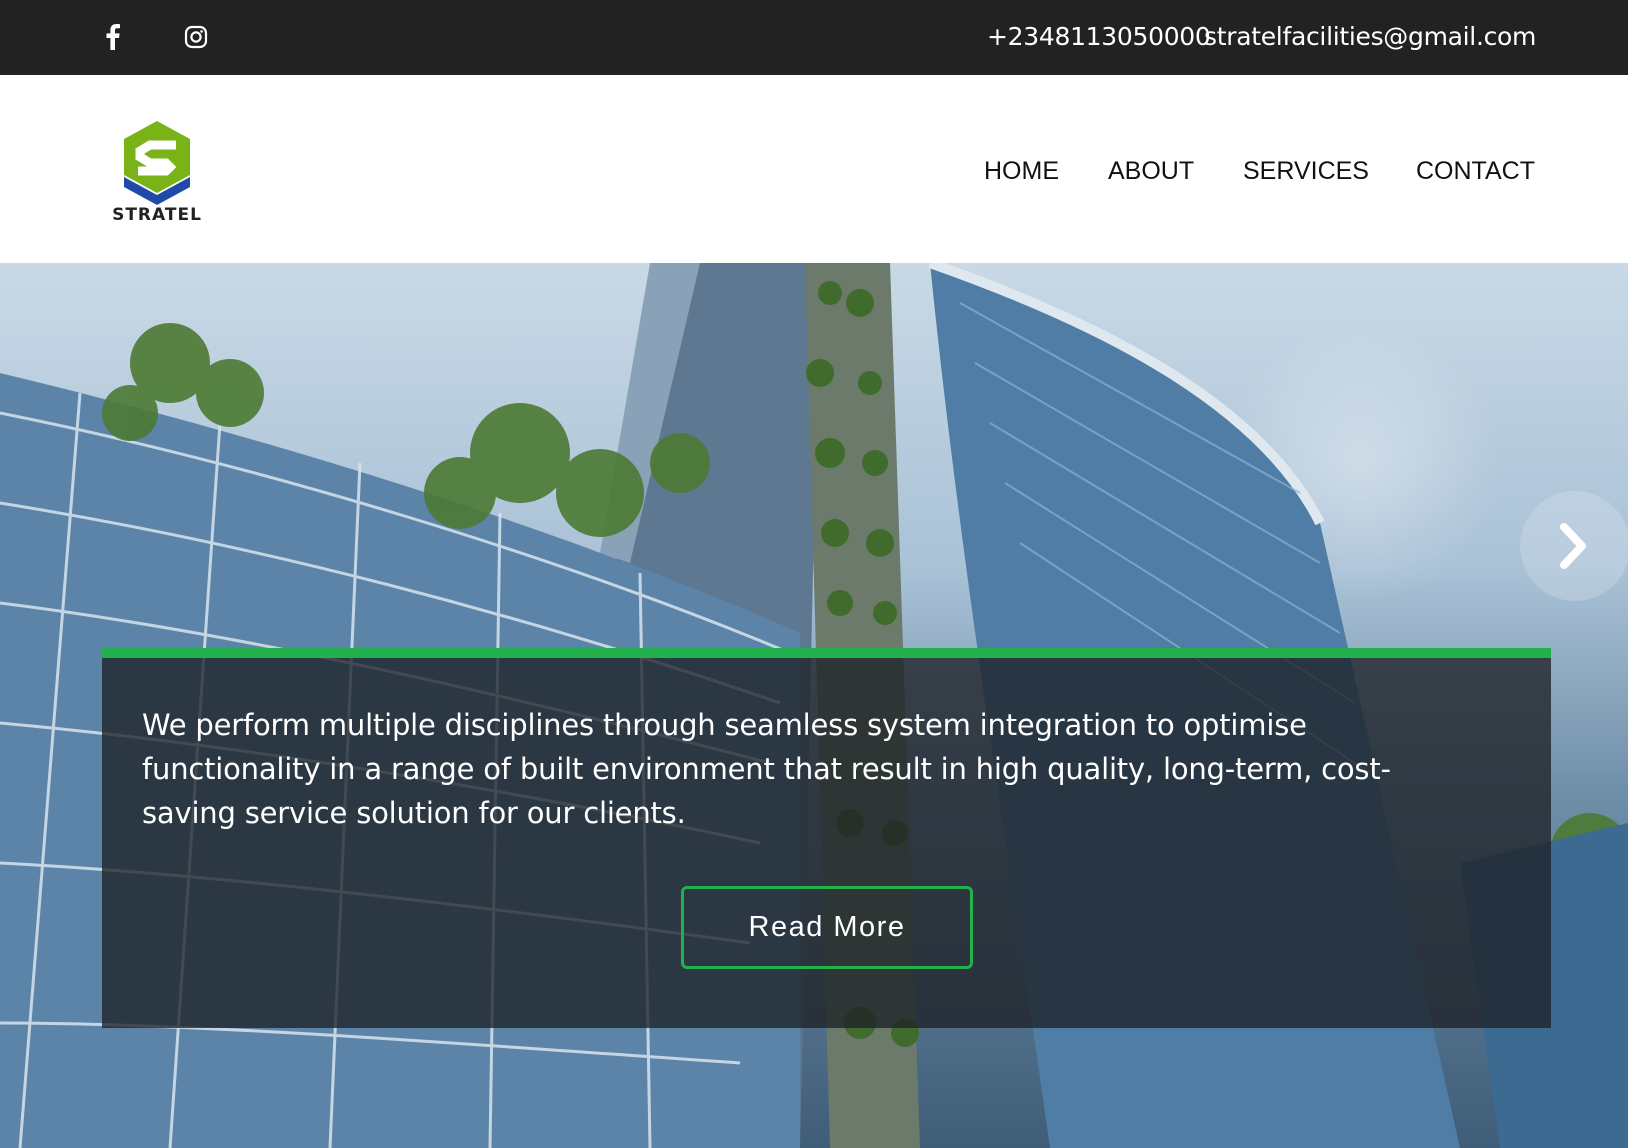  What do you see at coordinates (1099, 37) in the screenshot?
I see `phone-link: +2348113050000` at bounding box center [1099, 37].